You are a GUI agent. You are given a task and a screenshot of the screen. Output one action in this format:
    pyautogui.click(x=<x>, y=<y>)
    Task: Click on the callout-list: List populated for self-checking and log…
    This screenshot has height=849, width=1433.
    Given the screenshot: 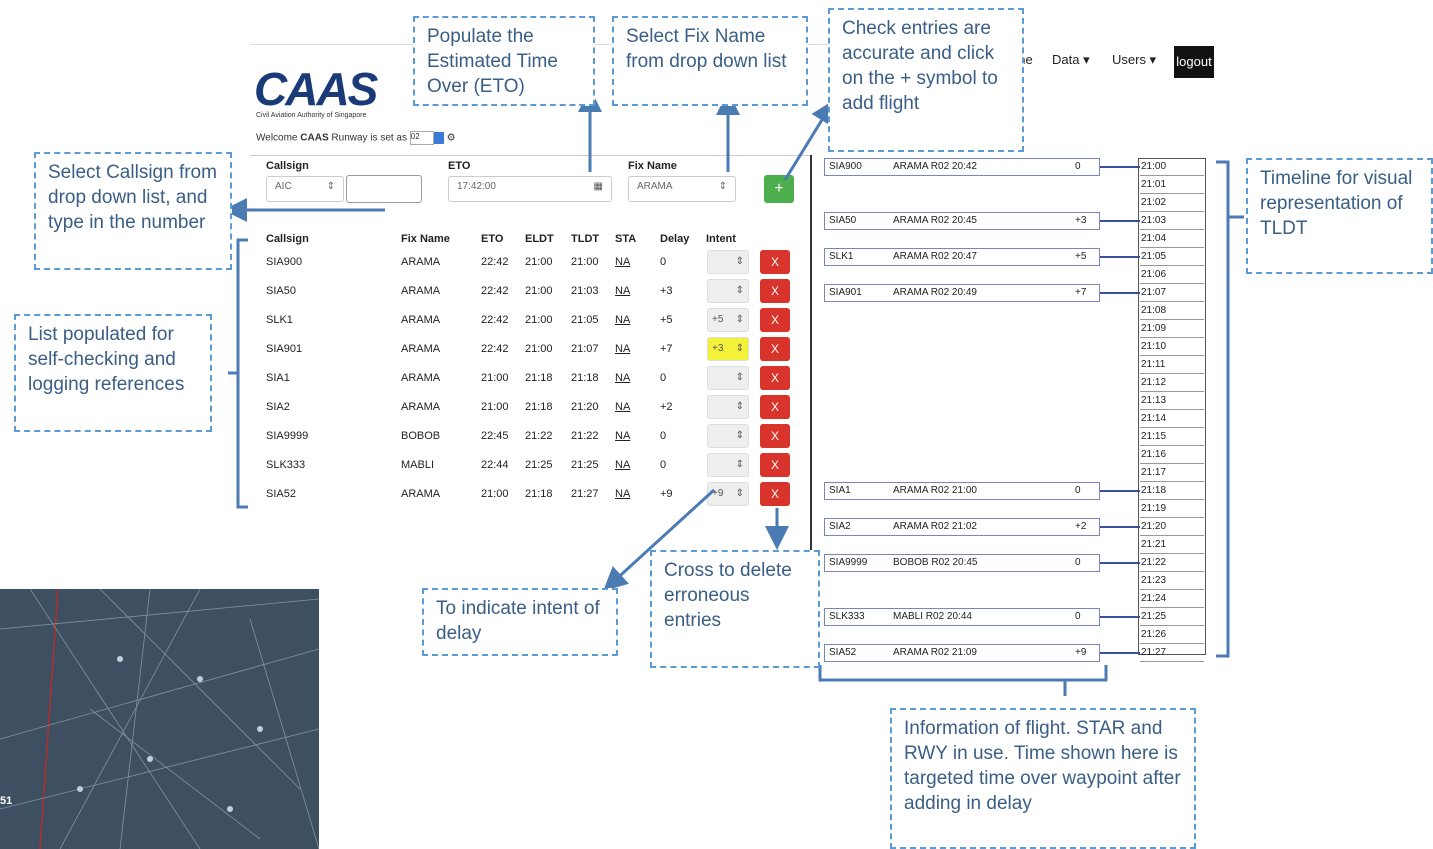 What is the action you would take?
    pyautogui.click(x=113, y=373)
    